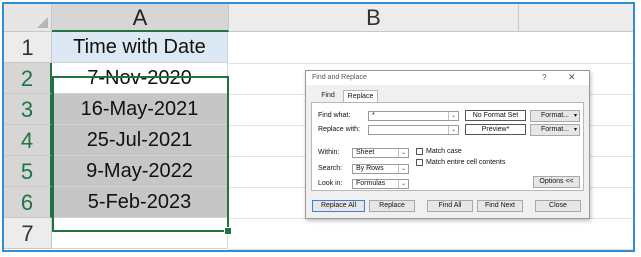 This screenshot has width=641, height=257. I want to click on cell-a4: 25-Jul-2021, so click(140, 140).